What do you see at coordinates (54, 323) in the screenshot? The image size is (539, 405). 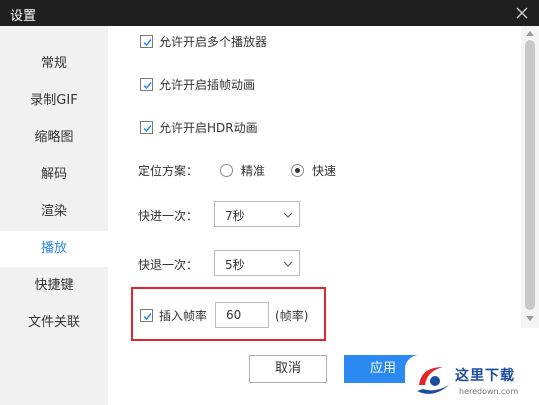 I see `sidebar-item-file-association: 文件关联` at bounding box center [54, 323].